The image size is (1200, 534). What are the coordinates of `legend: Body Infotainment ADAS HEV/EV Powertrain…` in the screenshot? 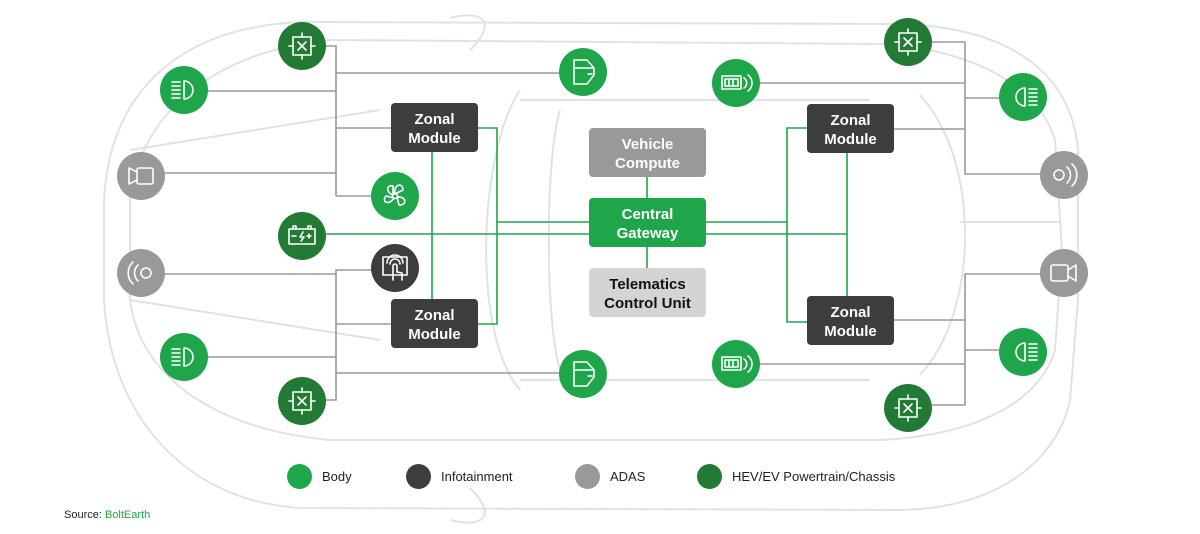 It's located at (600, 477).